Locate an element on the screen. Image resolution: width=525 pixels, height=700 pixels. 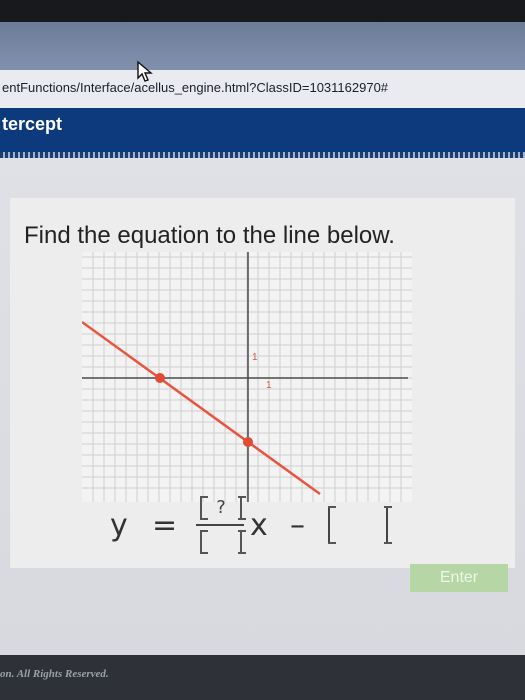
course-header is located at coordinates (262, 130).